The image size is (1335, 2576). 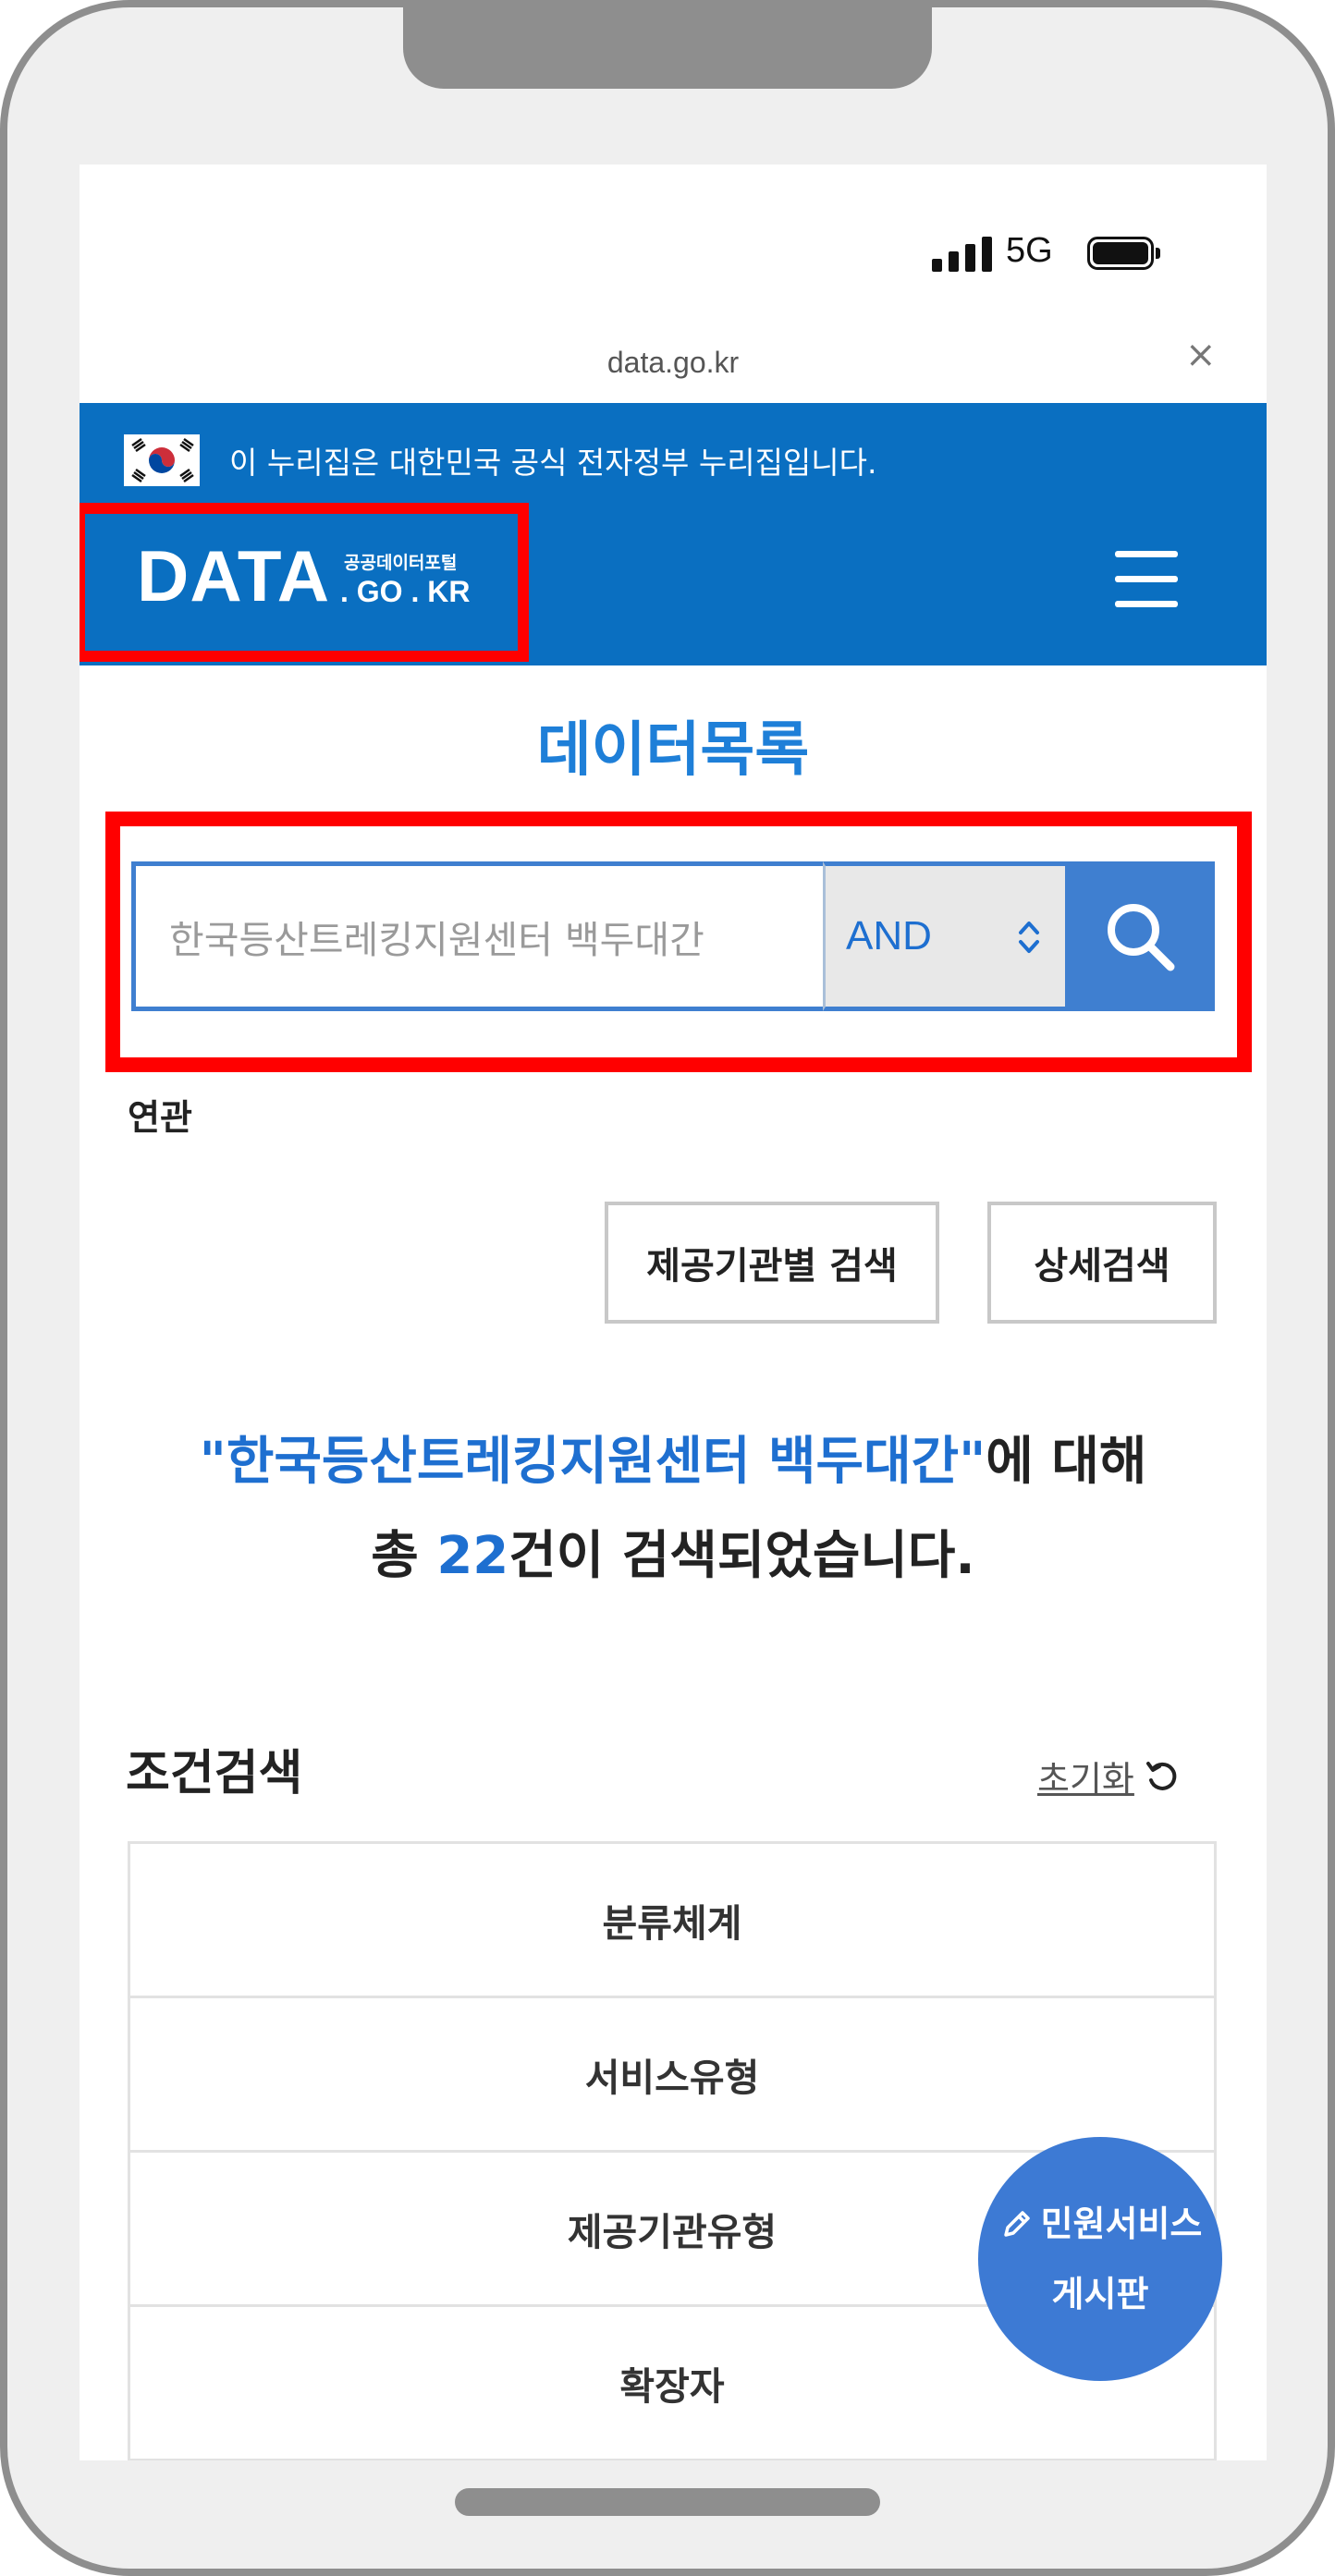 What do you see at coordinates (1016, 2224) in the screenshot?
I see `pencil-icon` at bounding box center [1016, 2224].